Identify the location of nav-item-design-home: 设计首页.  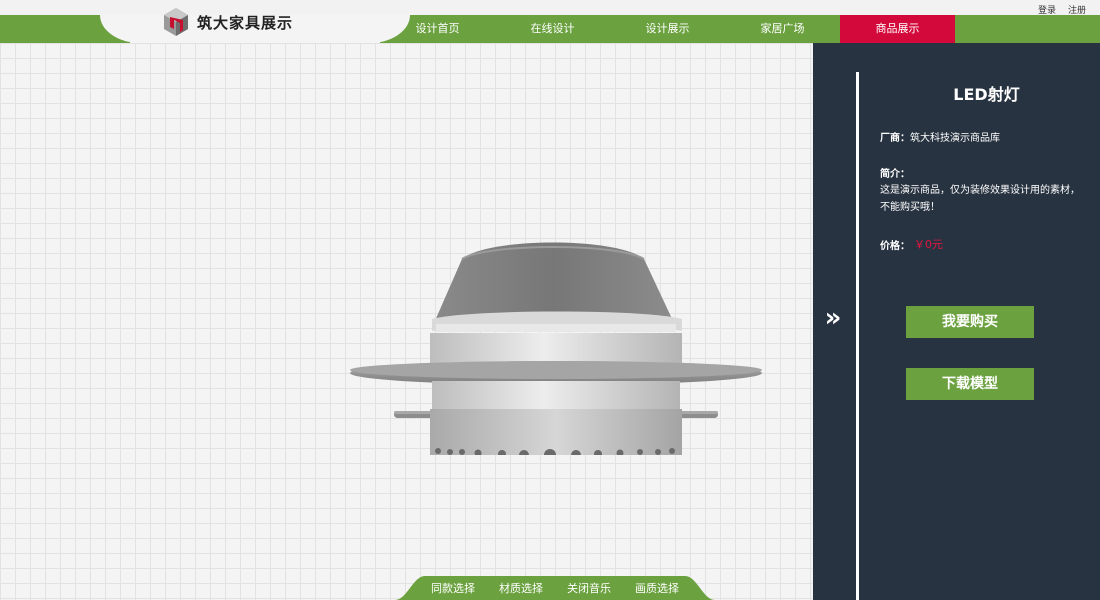
(437, 29).